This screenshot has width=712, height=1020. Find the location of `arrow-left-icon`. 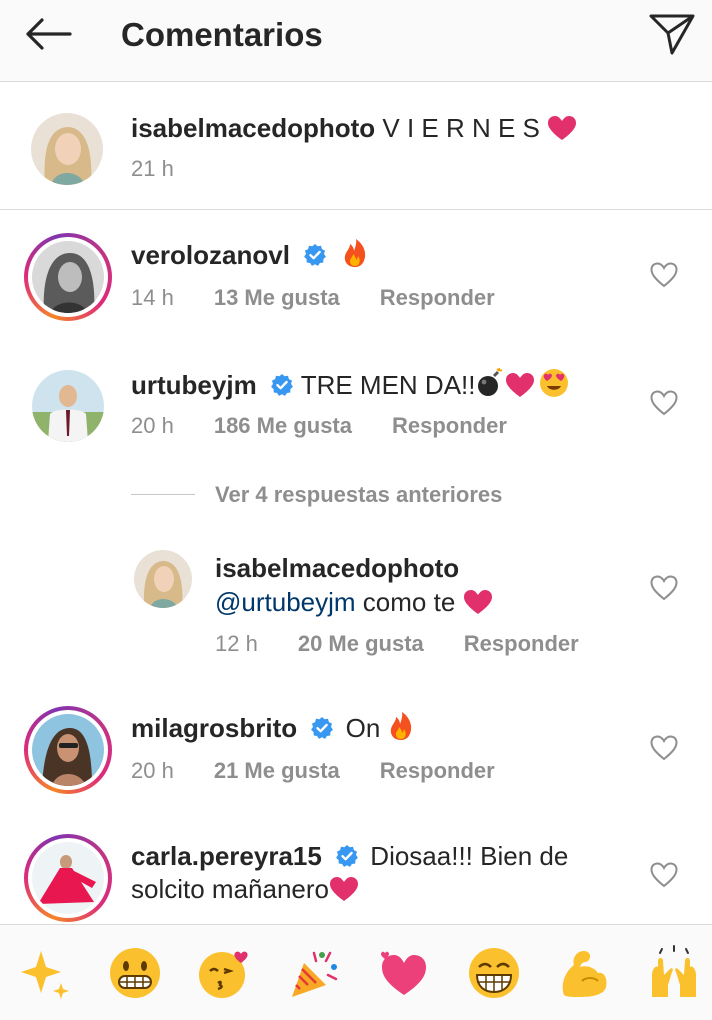

arrow-left-icon is located at coordinates (49, 34).